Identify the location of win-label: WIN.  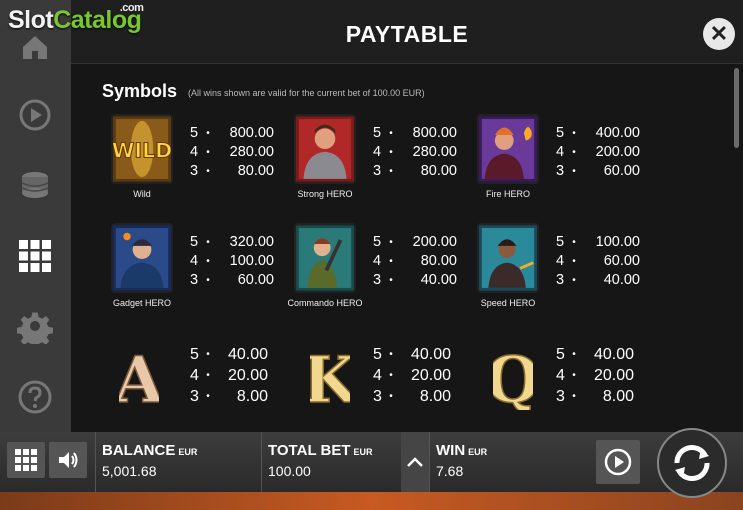
(451, 450).